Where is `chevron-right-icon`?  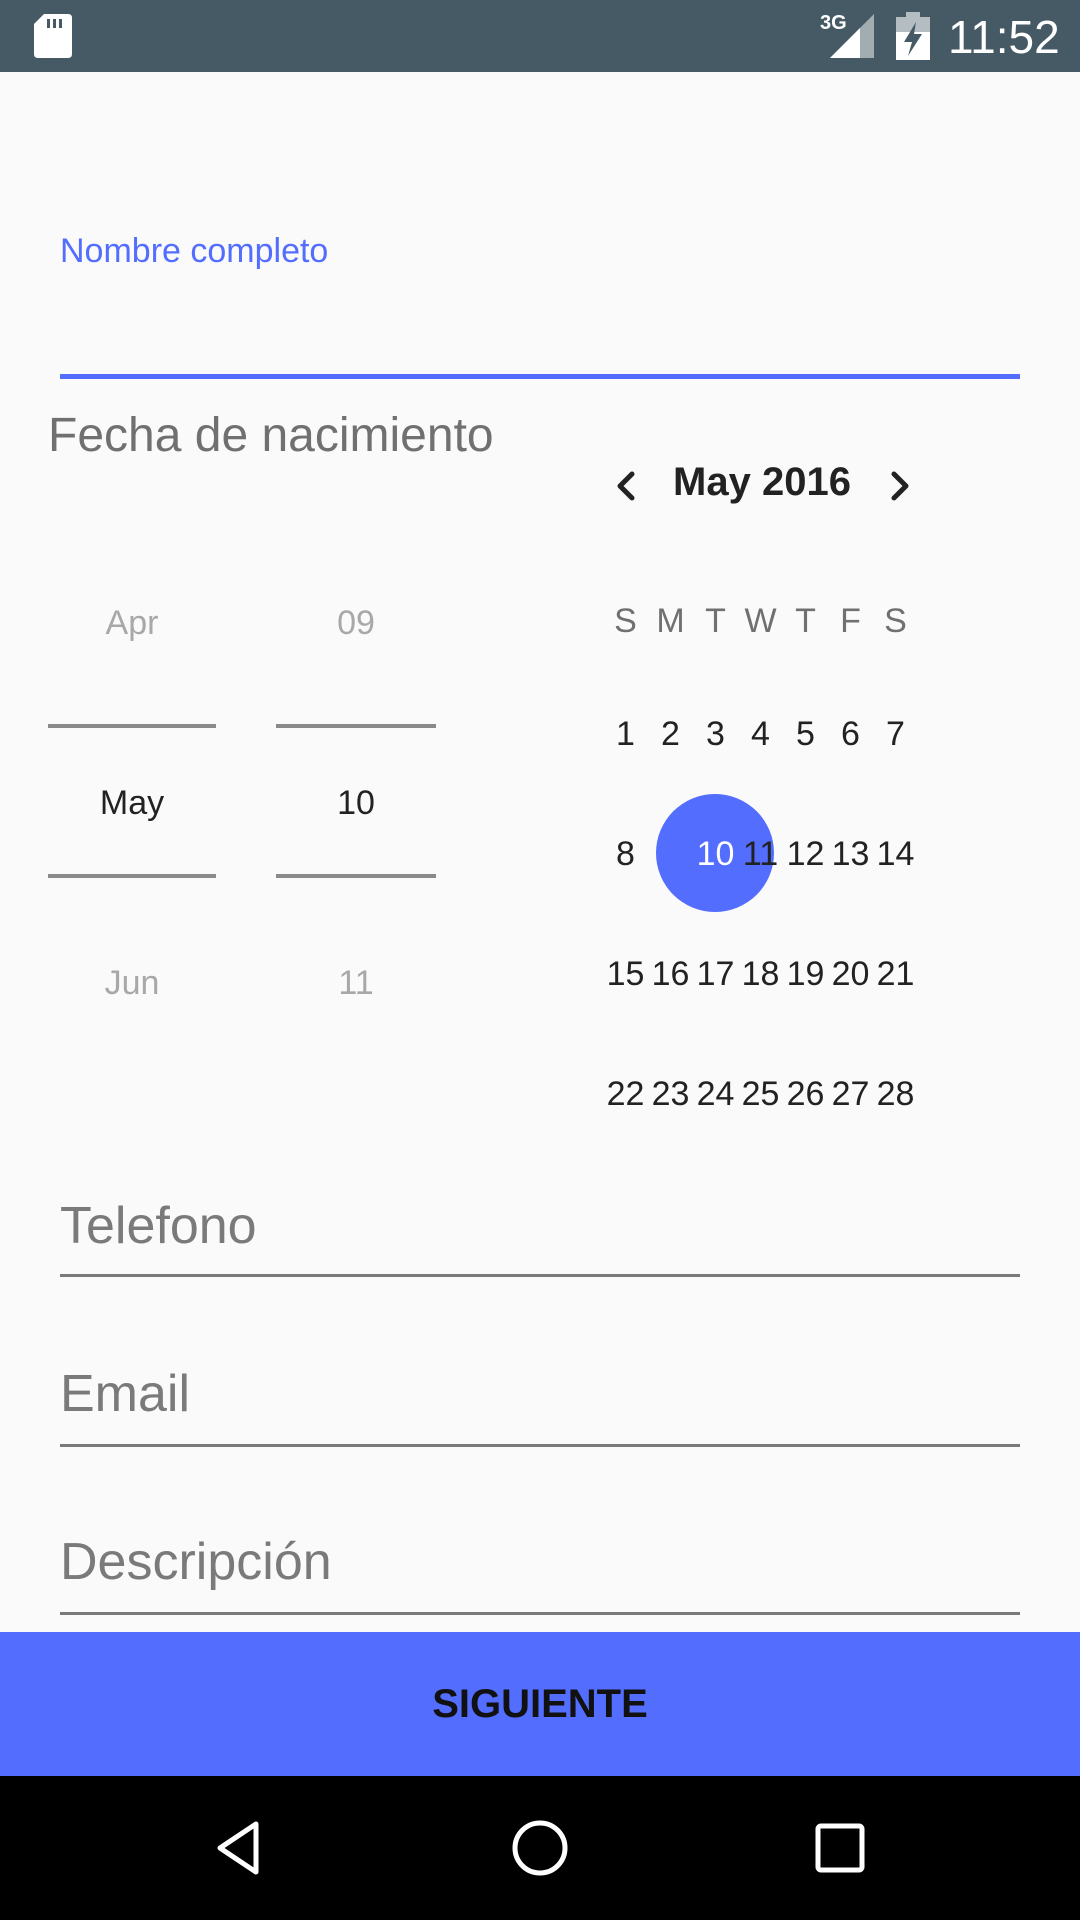 chevron-right-icon is located at coordinates (900, 486).